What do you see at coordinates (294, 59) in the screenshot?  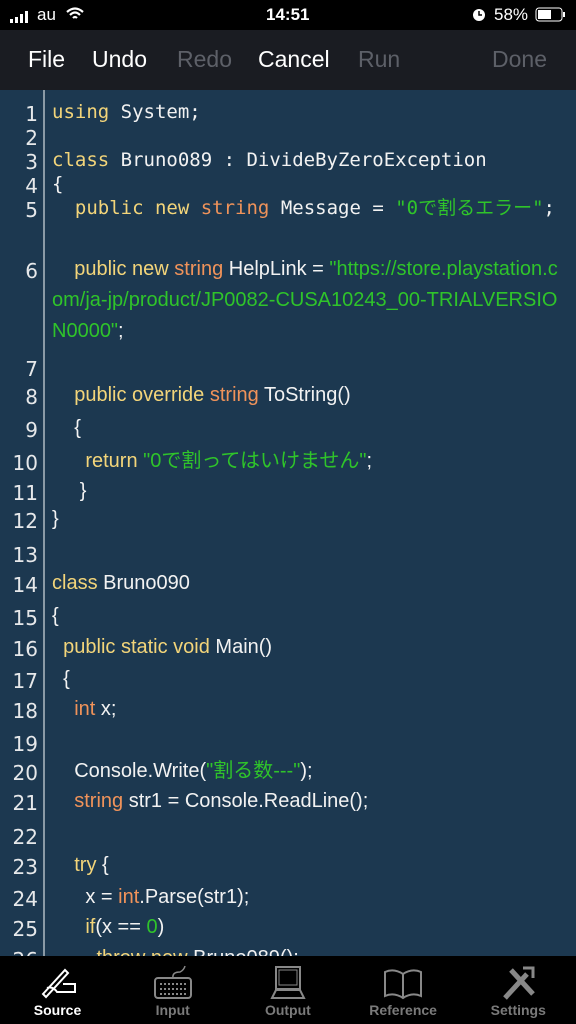 I see `cancel-button: Cancel` at bounding box center [294, 59].